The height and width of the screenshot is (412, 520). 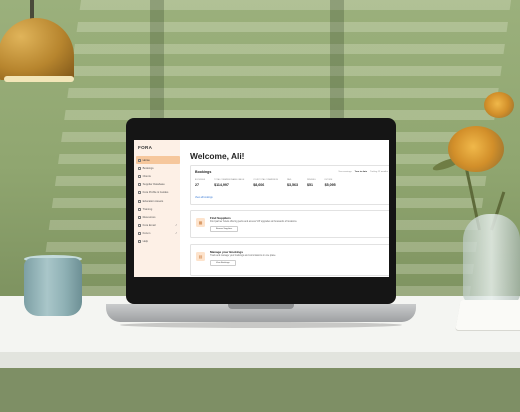 I want to click on sidebar-item-label: Forum, so click(x=146, y=234).